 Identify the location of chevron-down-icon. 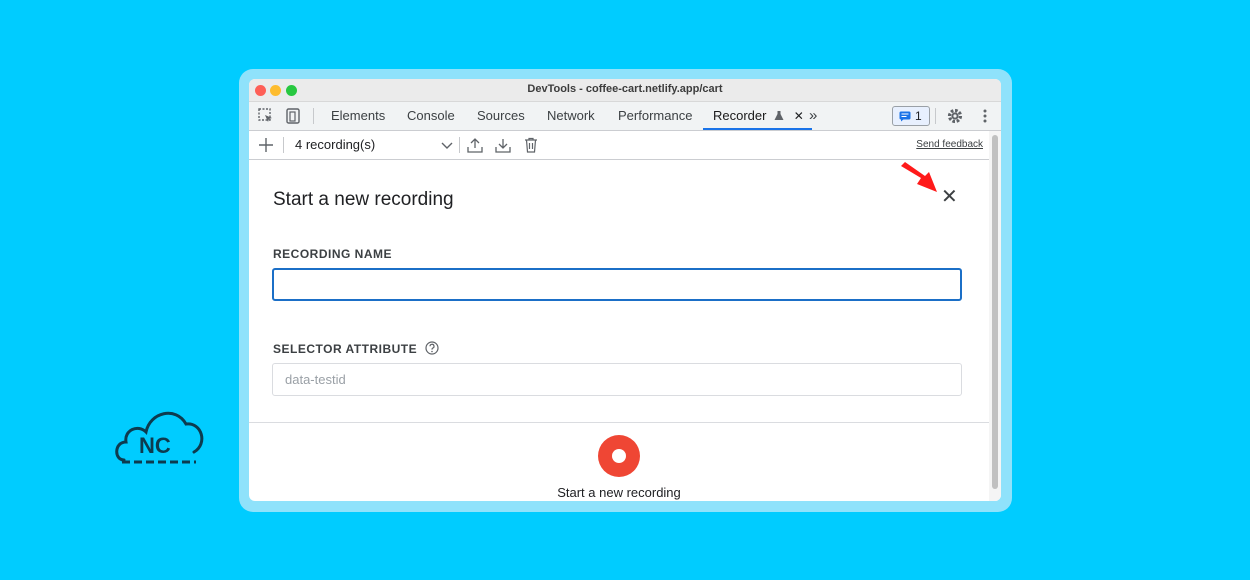
(447, 145).